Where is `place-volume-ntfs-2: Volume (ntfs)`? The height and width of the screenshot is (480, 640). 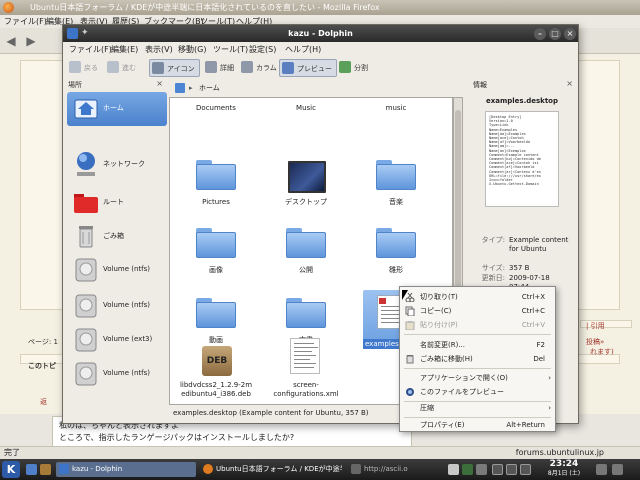 place-volume-ntfs-2: Volume (ntfs) is located at coordinates (117, 307).